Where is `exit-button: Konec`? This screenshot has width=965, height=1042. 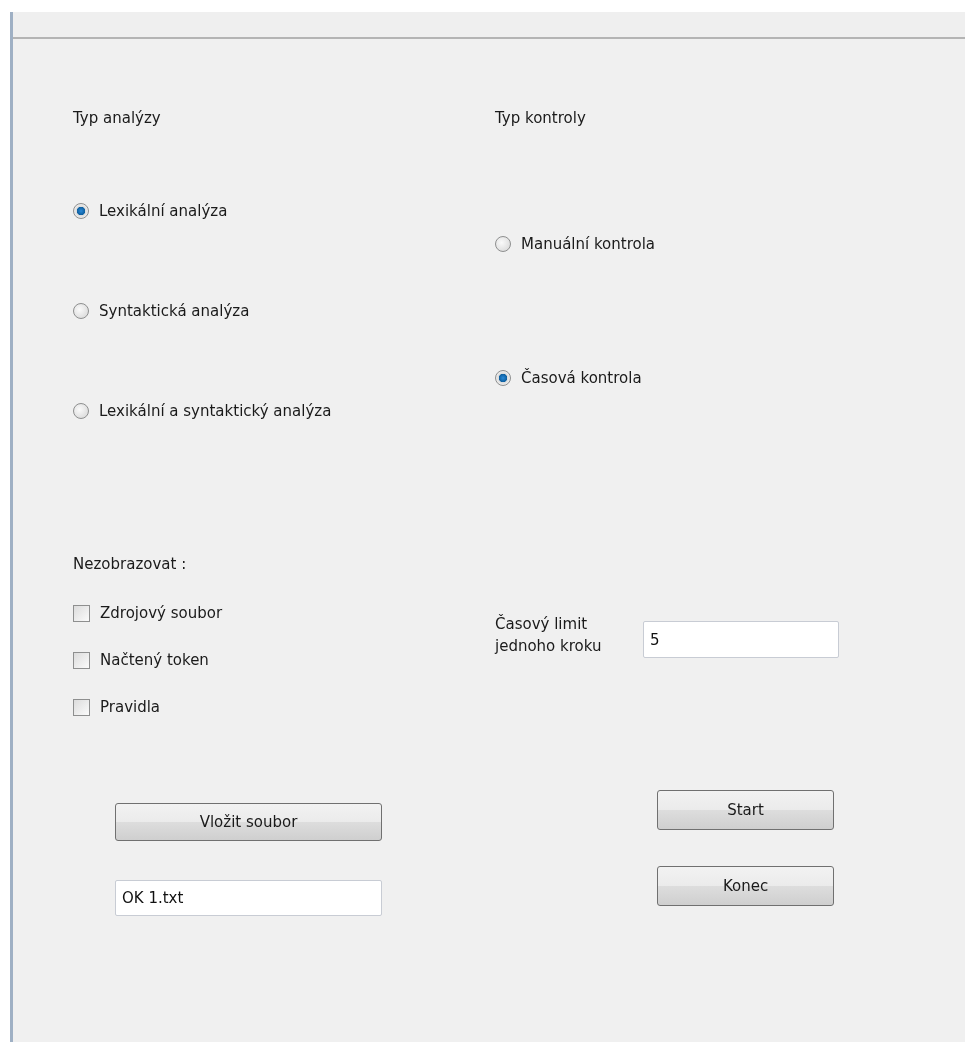
exit-button: Konec is located at coordinates (745, 886).